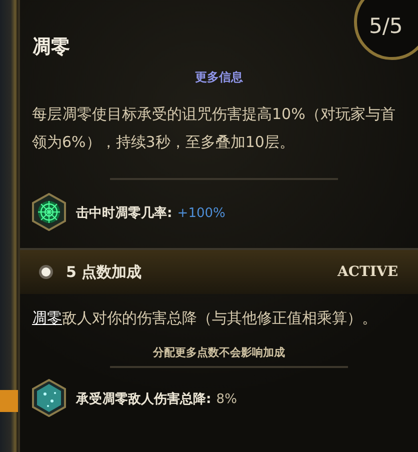 Image resolution: width=418 pixels, height=452 pixels. What do you see at coordinates (47, 318) in the screenshot?
I see `keyword-link: 凋零` at bounding box center [47, 318].